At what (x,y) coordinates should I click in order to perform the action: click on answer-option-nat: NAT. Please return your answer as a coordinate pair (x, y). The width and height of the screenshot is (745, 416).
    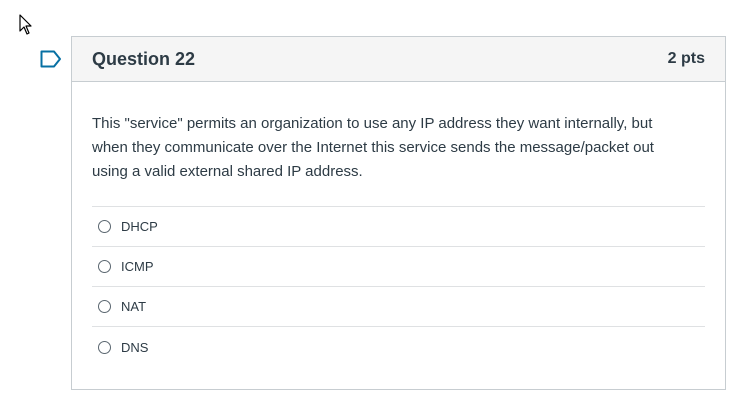
    Looking at the image, I should click on (398, 307).